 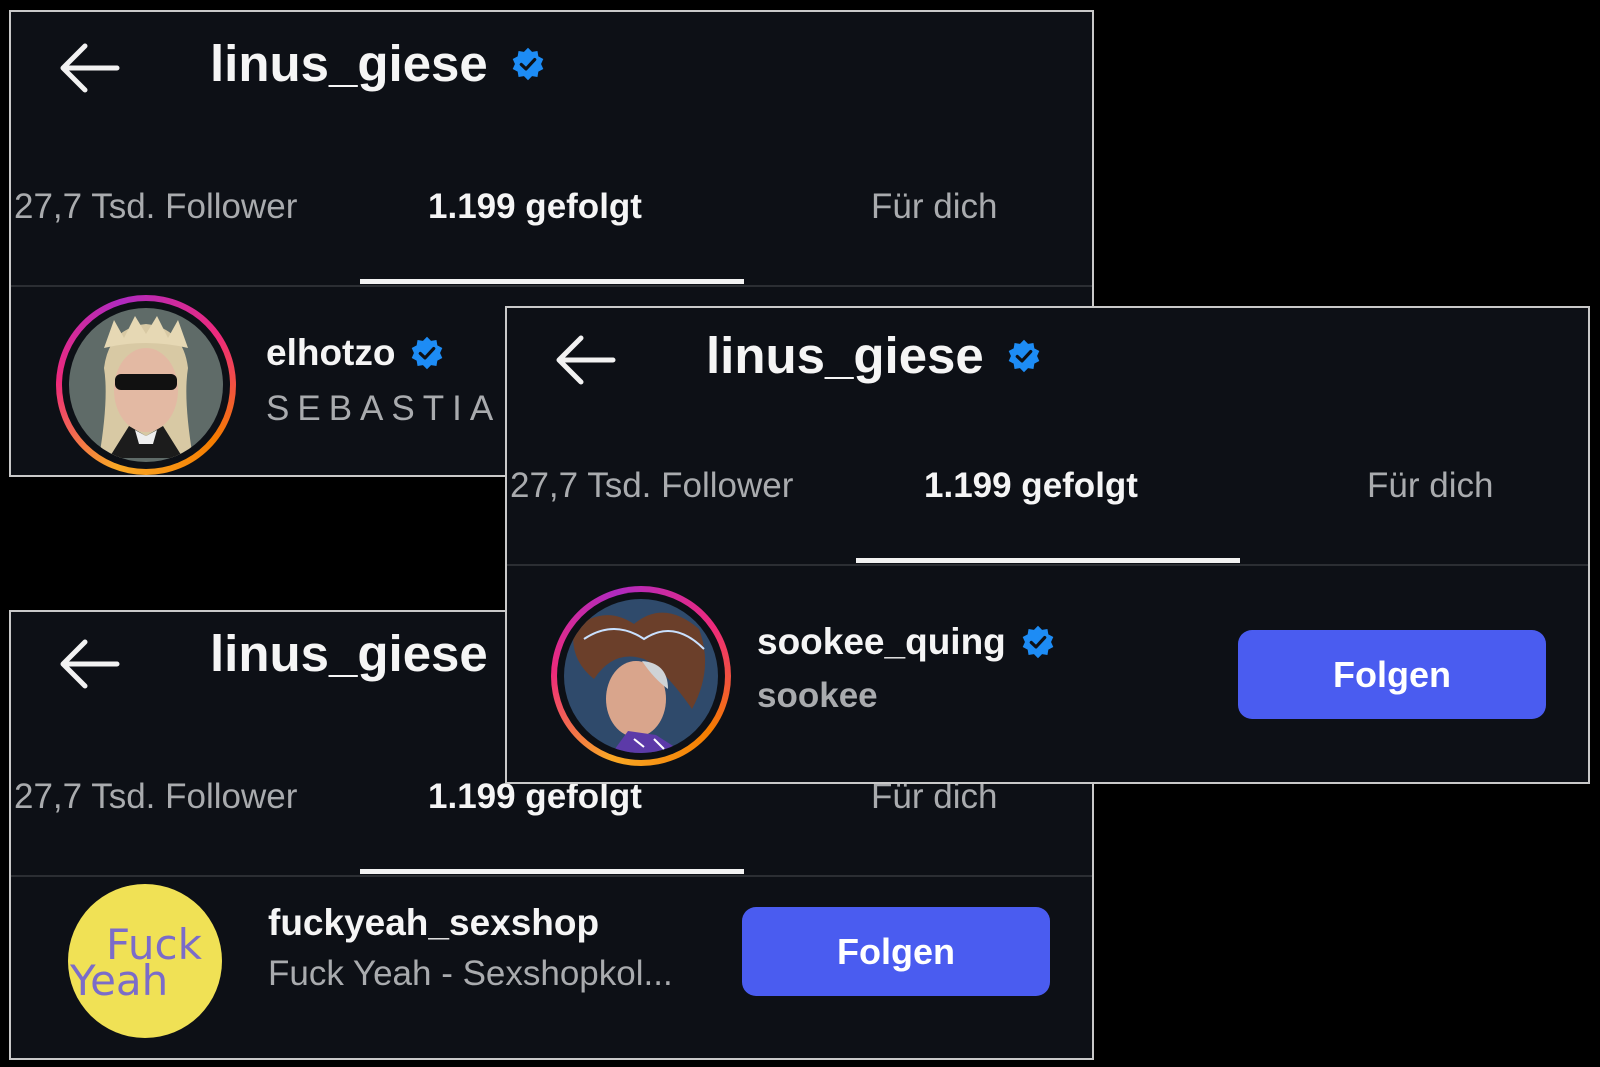 I want to click on username: elhotzo, so click(x=355, y=353).